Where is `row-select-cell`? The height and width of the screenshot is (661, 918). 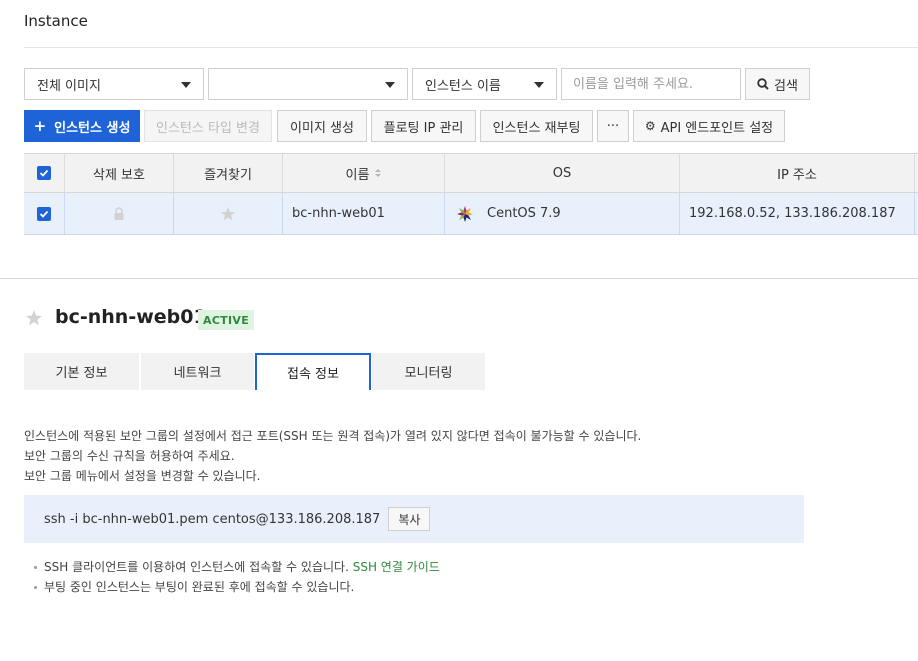
row-select-cell is located at coordinates (44, 213).